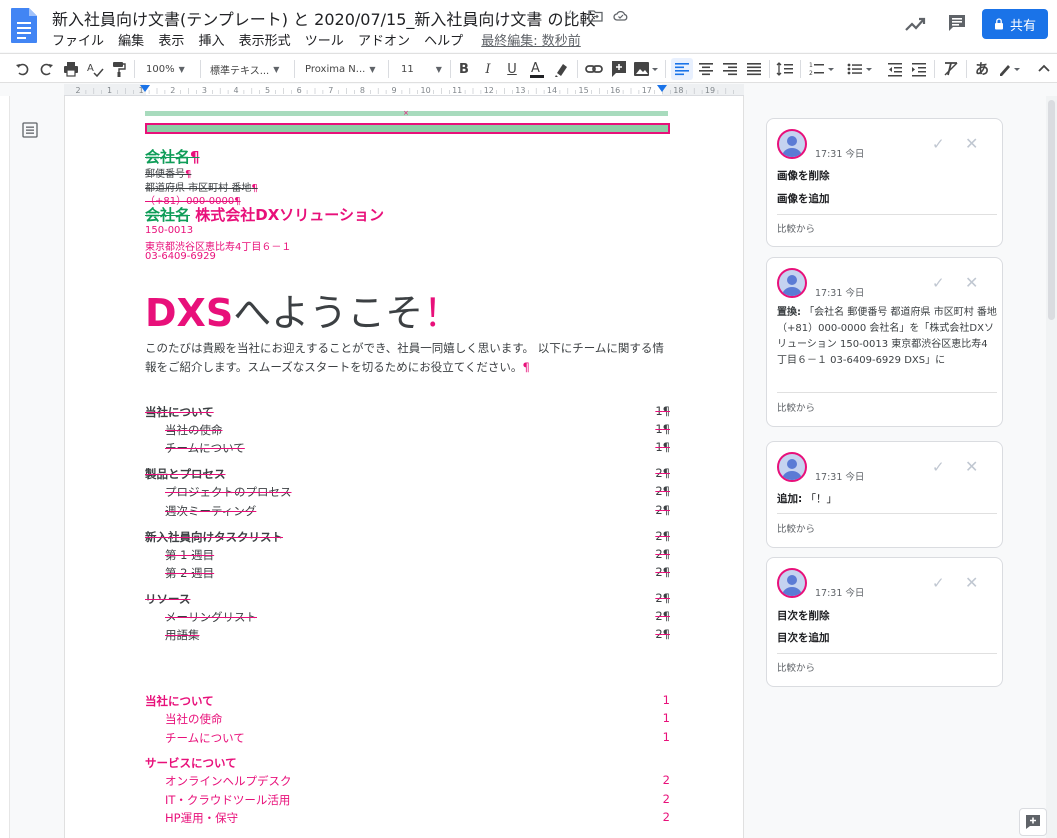 This screenshot has height=838, width=1057. Describe the element at coordinates (792, 467) in the screenshot. I see `avatar` at that location.